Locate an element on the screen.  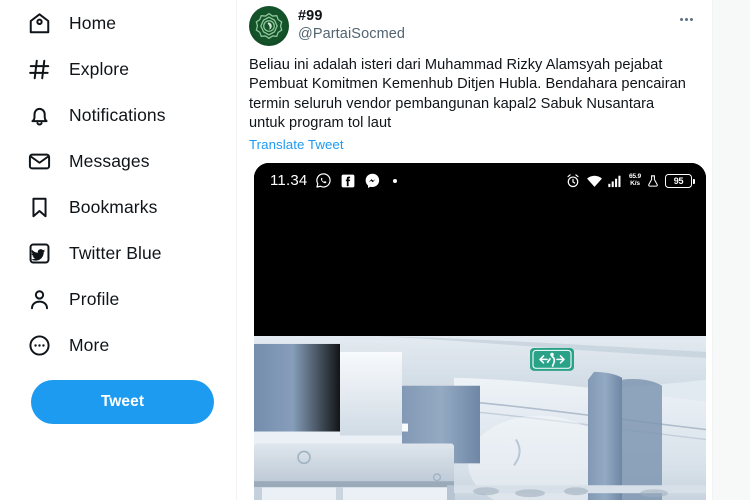
person-icon is located at coordinates (39, 299).